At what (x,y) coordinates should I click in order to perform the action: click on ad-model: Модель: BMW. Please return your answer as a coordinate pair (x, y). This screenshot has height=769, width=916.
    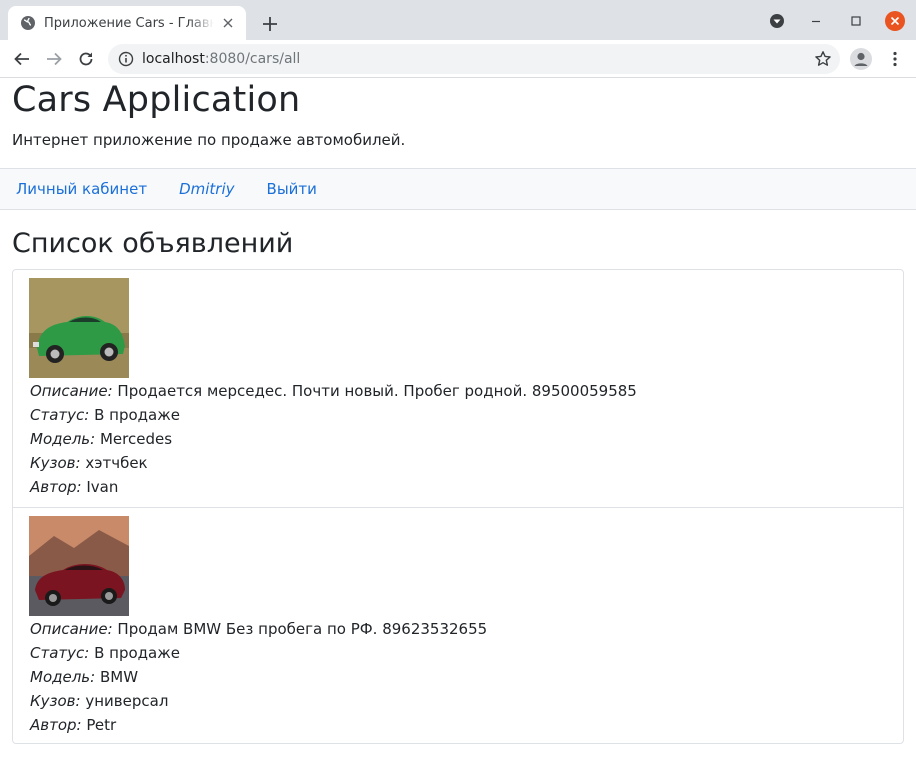
    Looking at the image, I should click on (258, 677).